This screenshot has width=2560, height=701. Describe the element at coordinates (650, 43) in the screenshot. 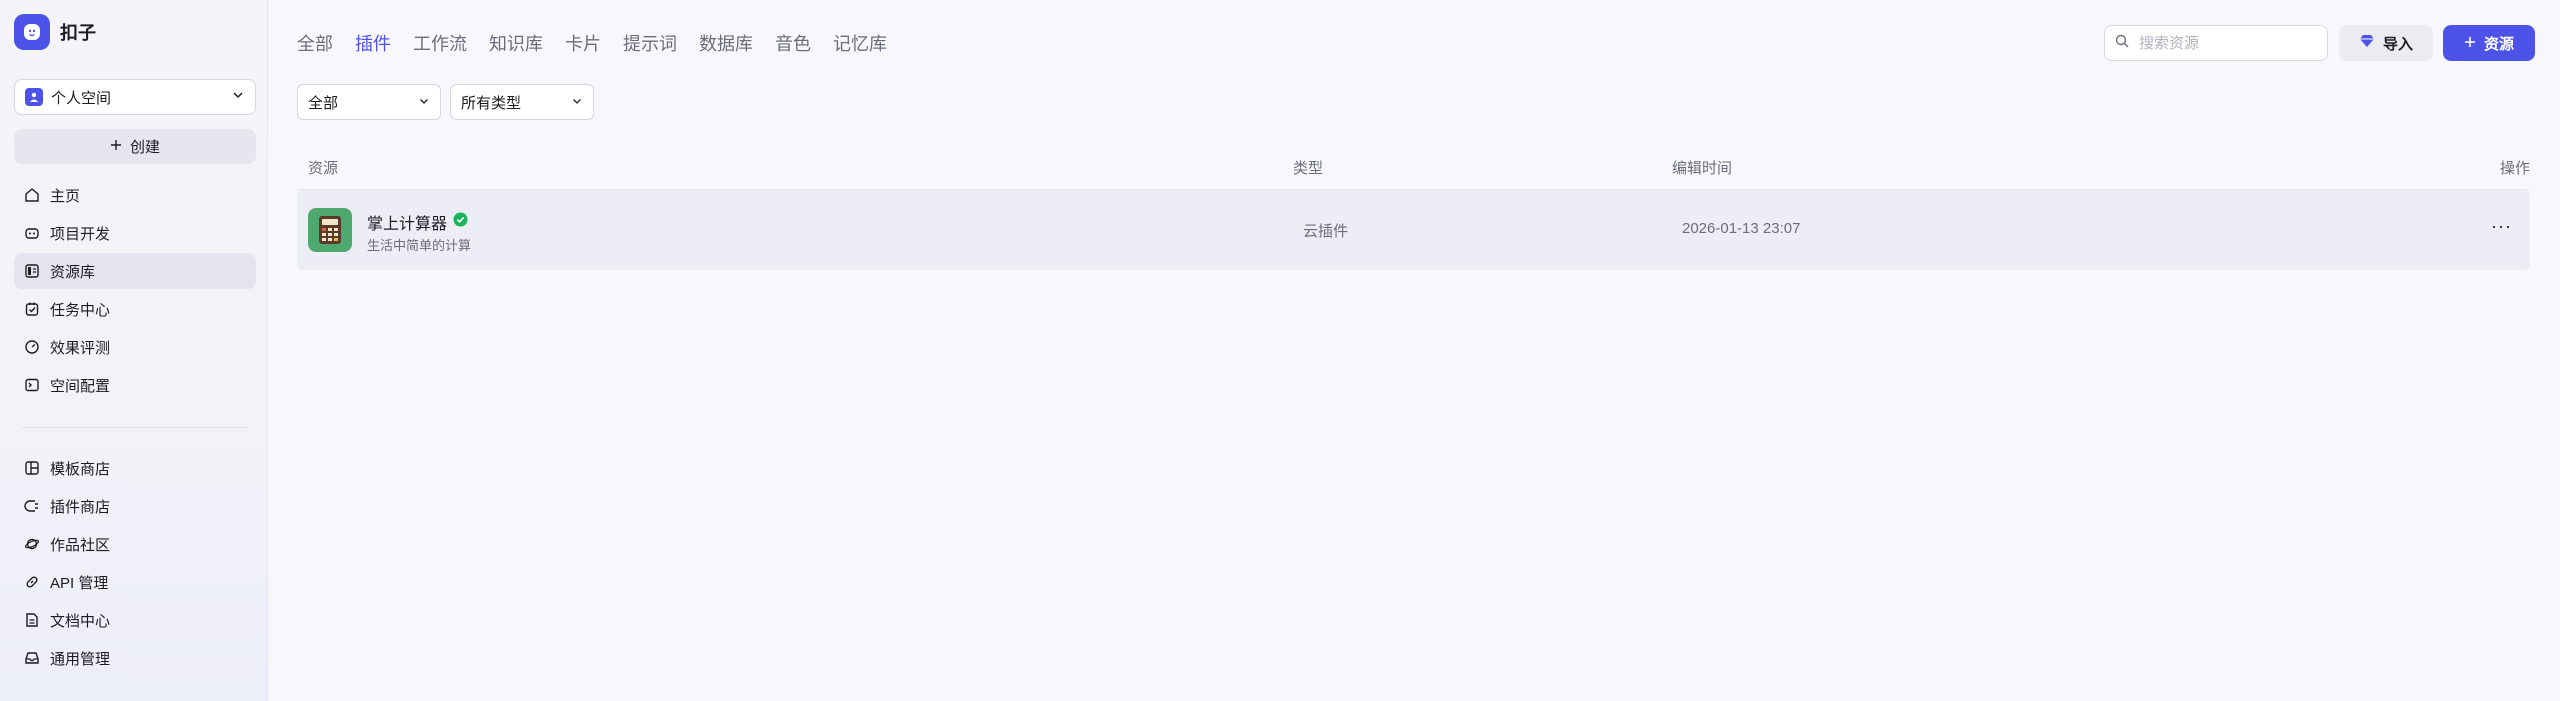

I see `tab-prompts: 提示词` at that location.